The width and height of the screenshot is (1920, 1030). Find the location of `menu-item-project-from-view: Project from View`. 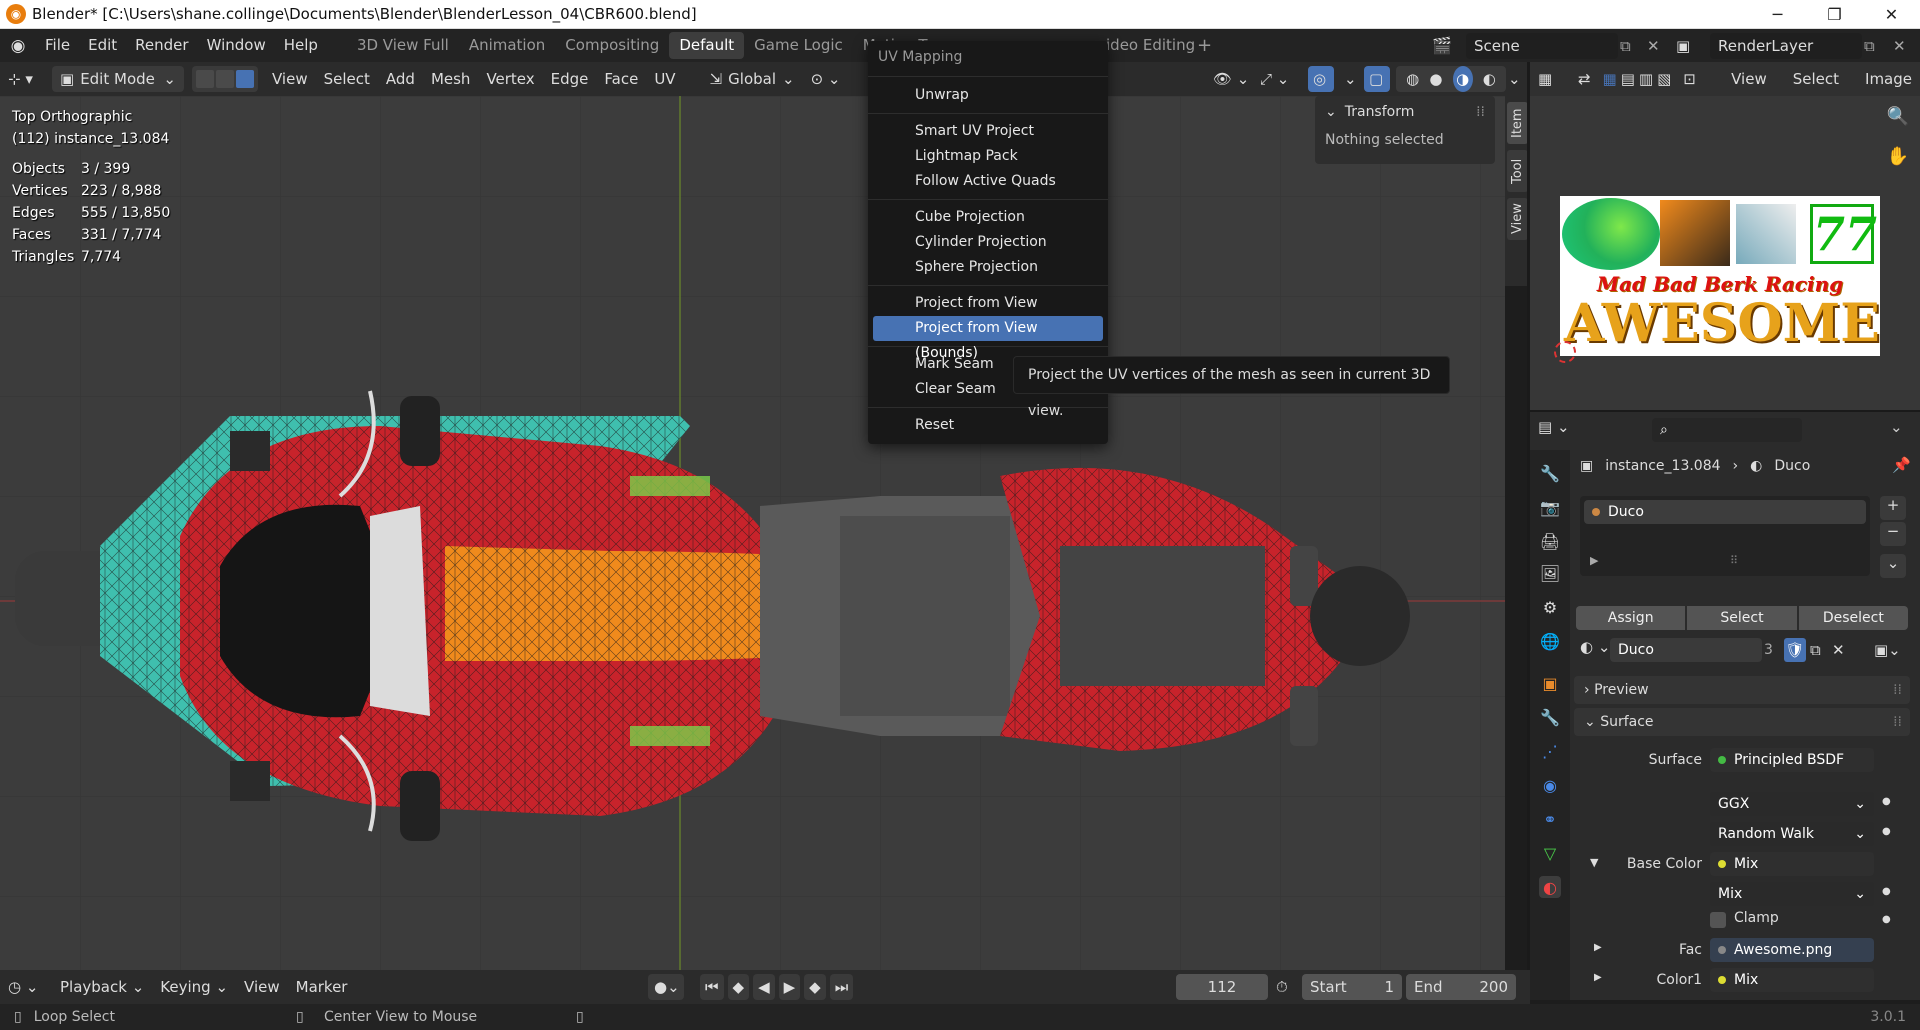

menu-item-project-from-view: Project from View is located at coordinates (988, 303).